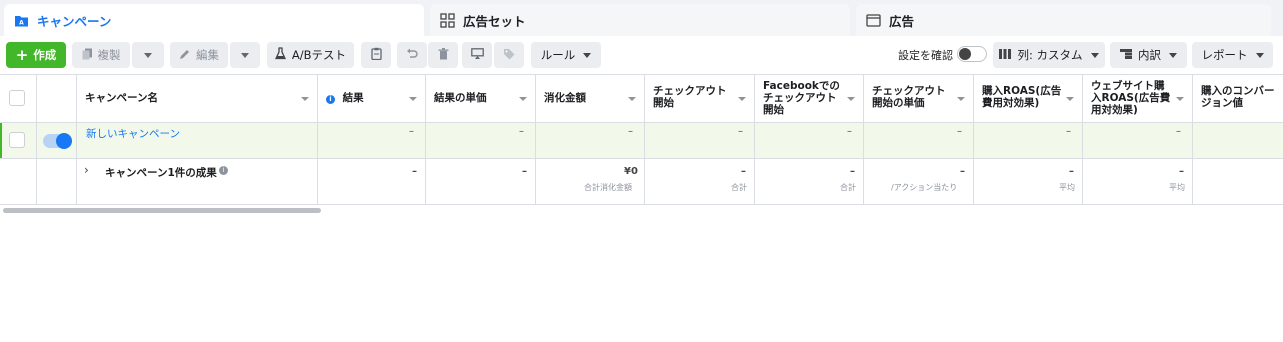 This screenshot has height=342, width=1283. What do you see at coordinates (925, 55) in the screenshot?
I see `settings-check-label: 設定を確認` at bounding box center [925, 55].